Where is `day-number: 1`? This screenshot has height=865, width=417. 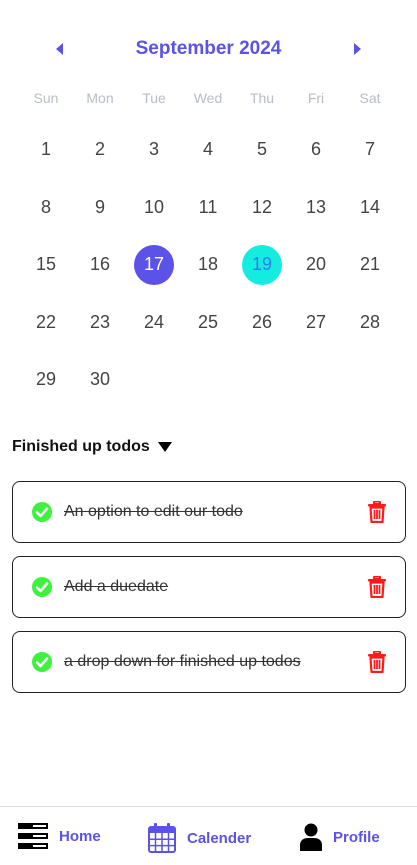
day-number: 1 is located at coordinates (45, 149).